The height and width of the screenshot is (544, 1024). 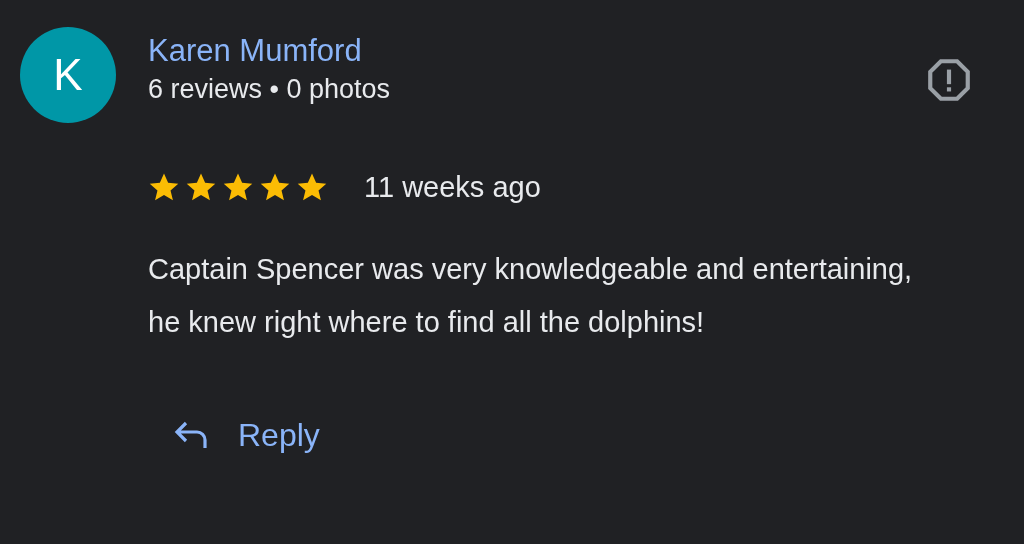 What do you see at coordinates (247, 435) in the screenshot?
I see `reply-button: Reply` at bounding box center [247, 435].